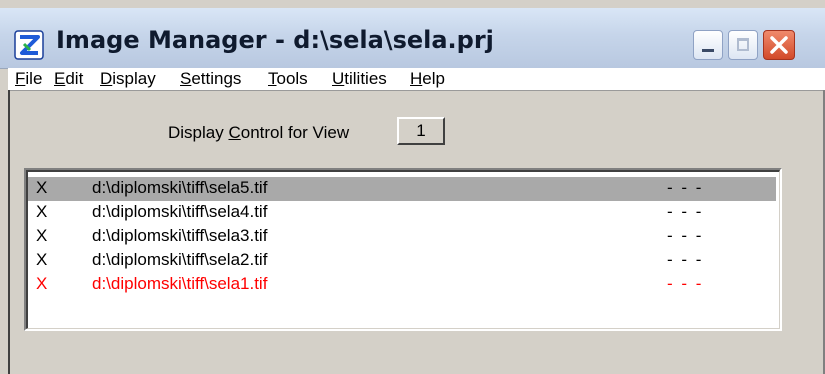 The width and height of the screenshot is (825, 374). Describe the element at coordinates (708, 50) in the screenshot. I see `minimize-icon` at that location.